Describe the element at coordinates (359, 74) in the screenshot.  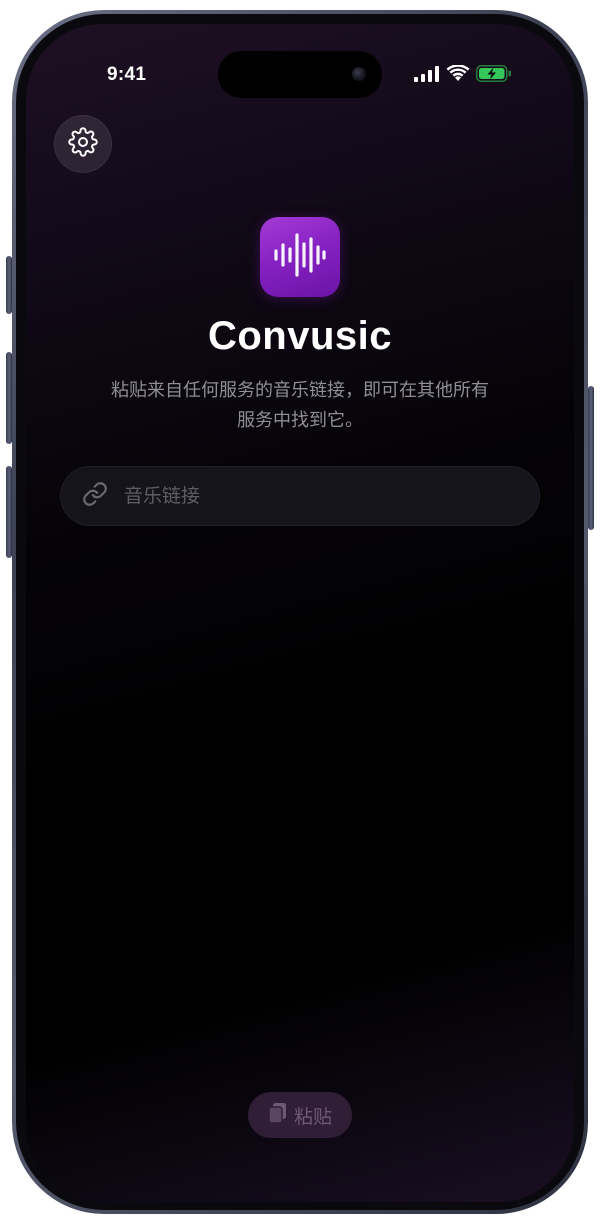
I see `front-camera` at that location.